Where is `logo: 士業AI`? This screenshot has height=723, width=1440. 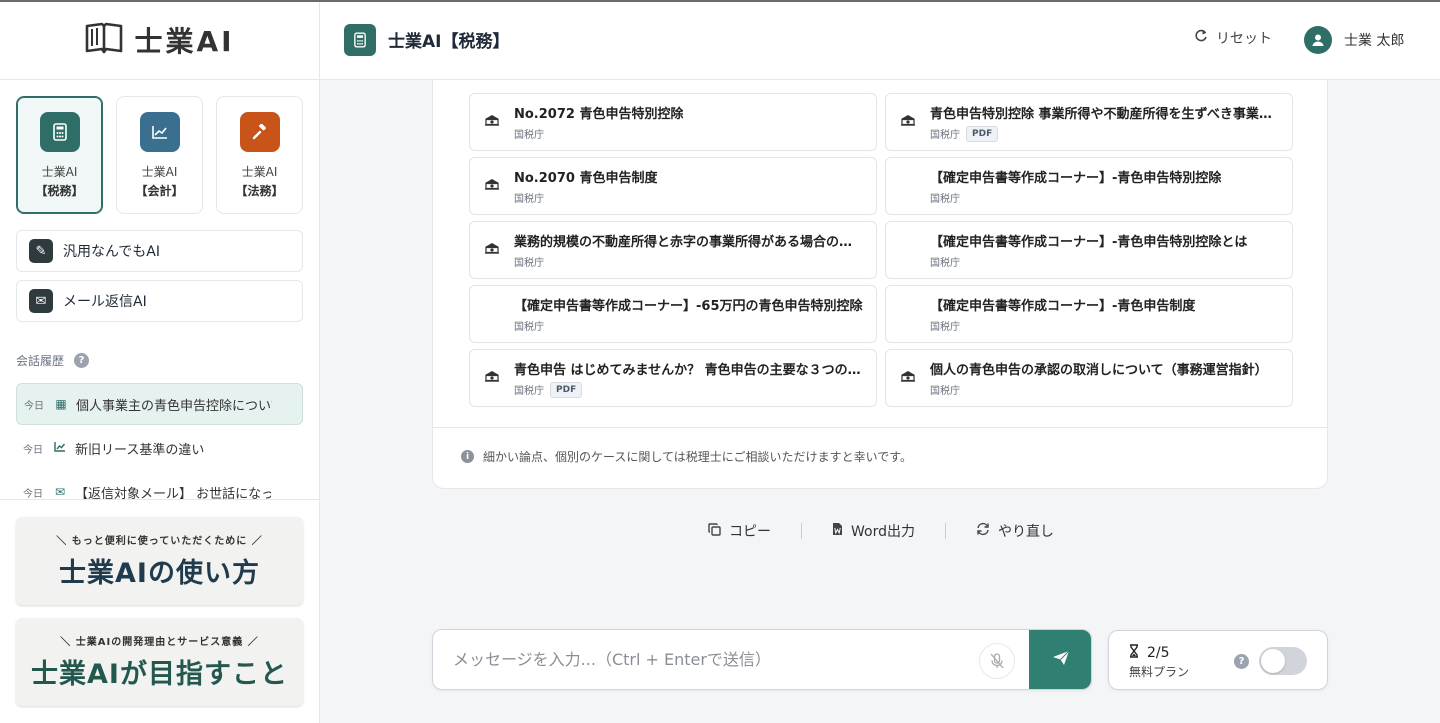
logo: 士業AI is located at coordinates (159, 40).